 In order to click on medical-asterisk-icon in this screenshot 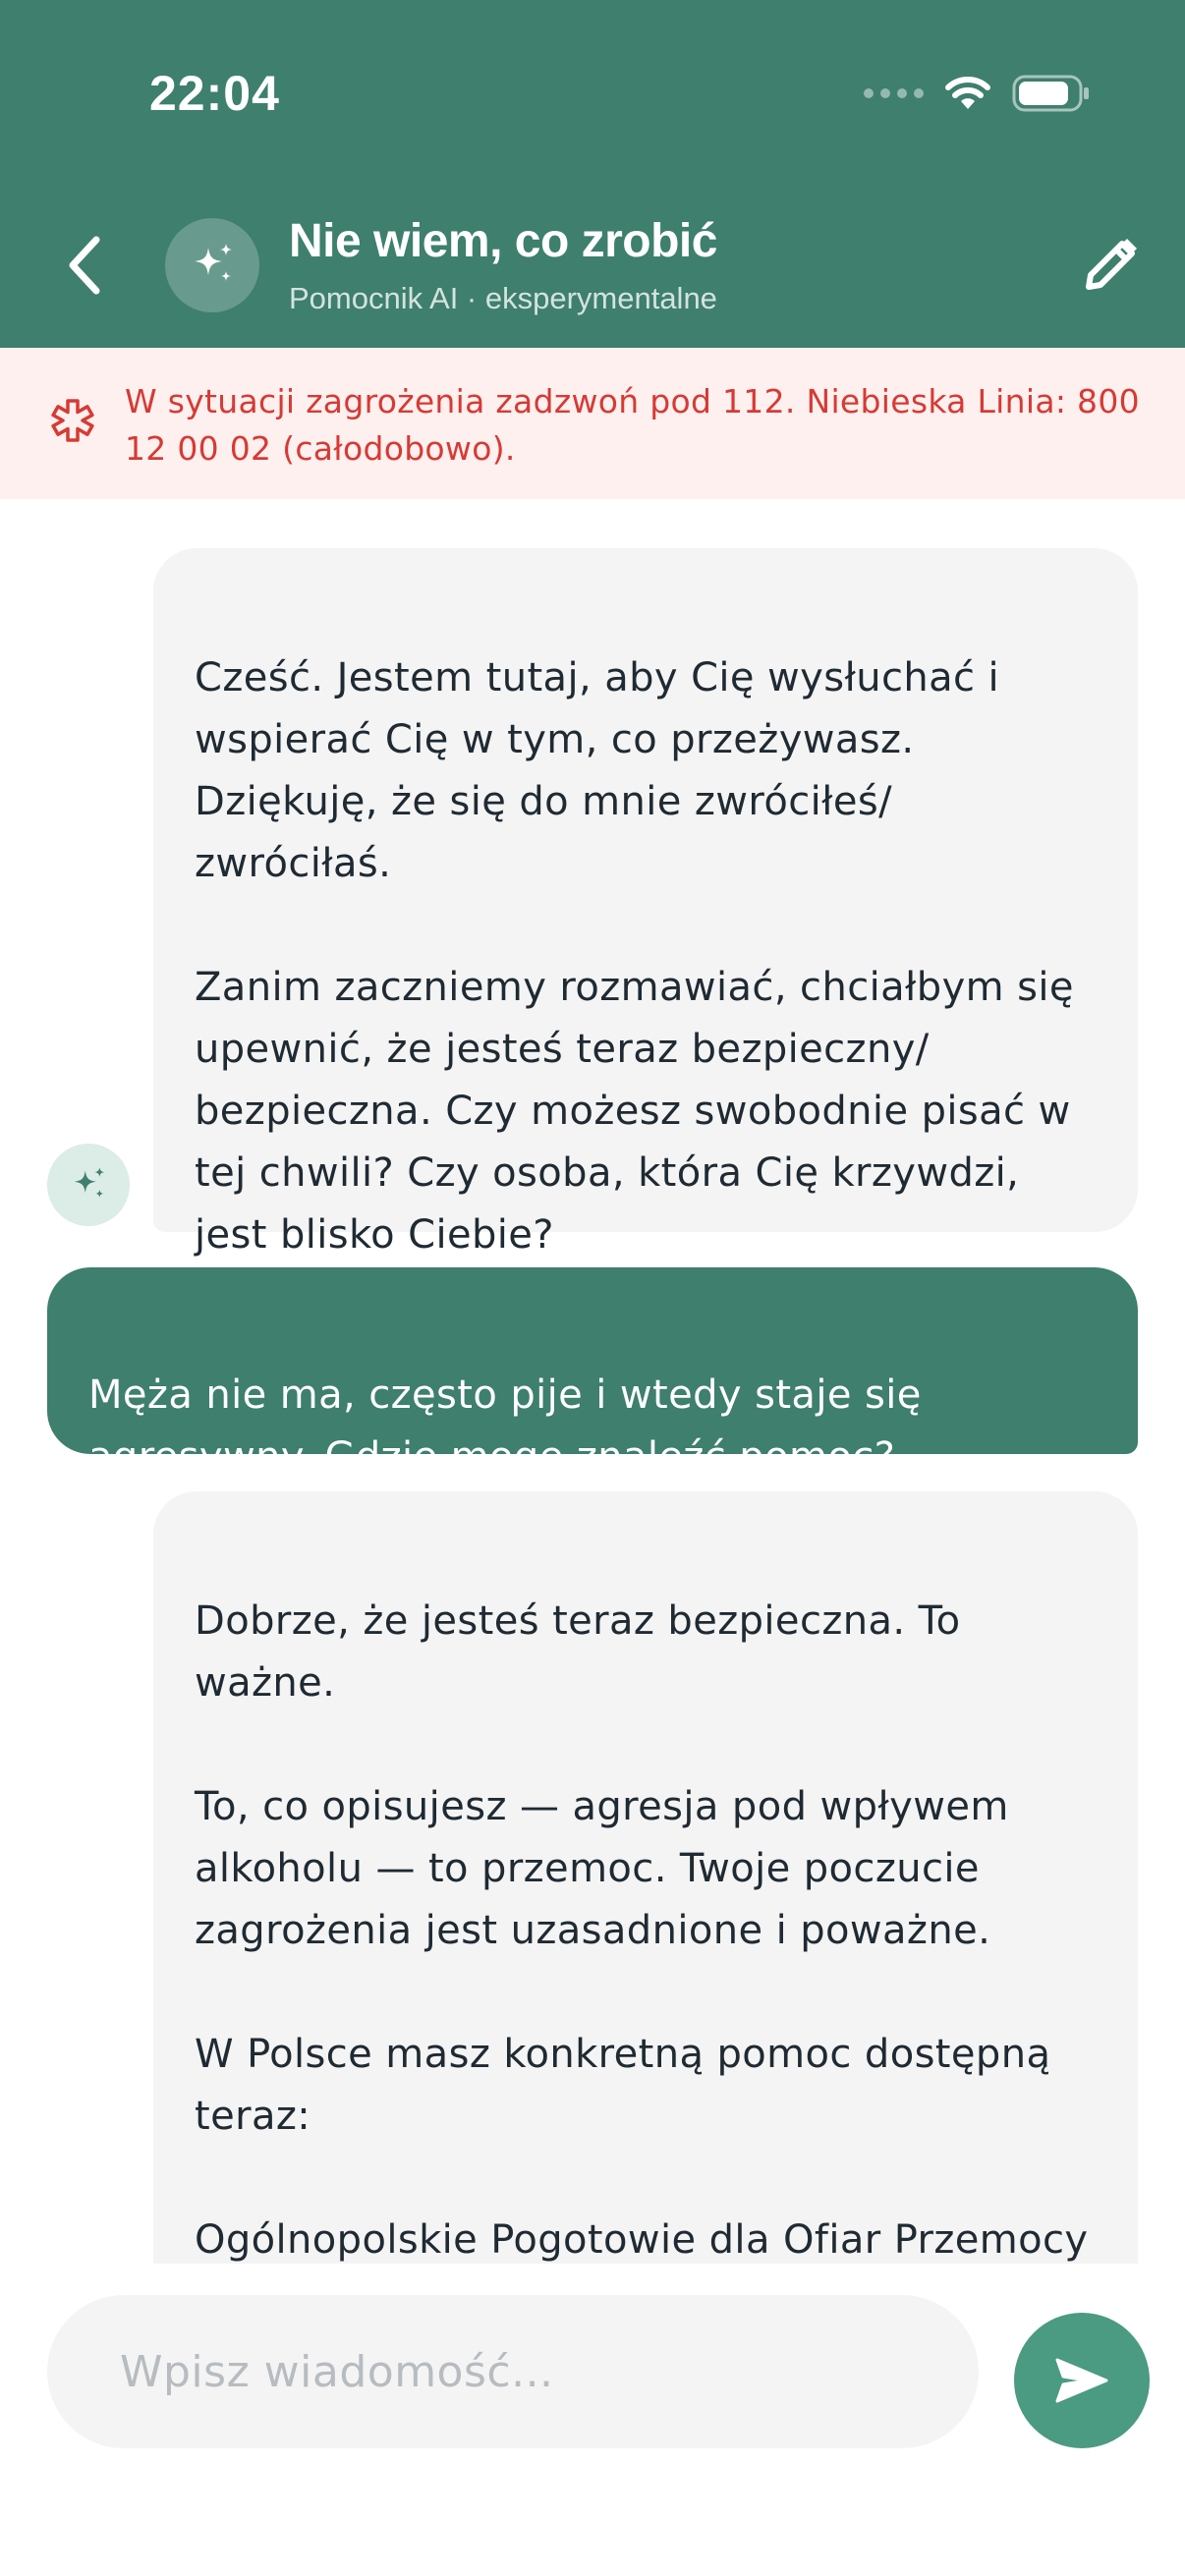, I will do `click(73, 420)`.